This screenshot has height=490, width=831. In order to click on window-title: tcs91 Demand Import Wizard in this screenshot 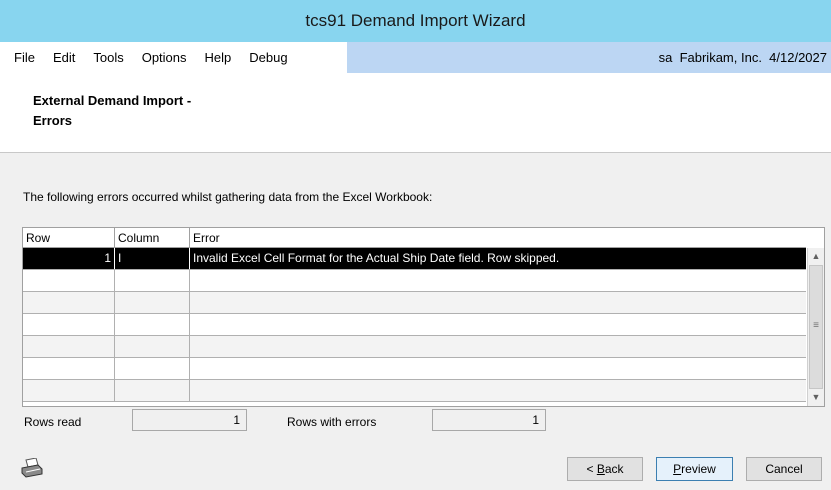, I will do `click(415, 20)`.